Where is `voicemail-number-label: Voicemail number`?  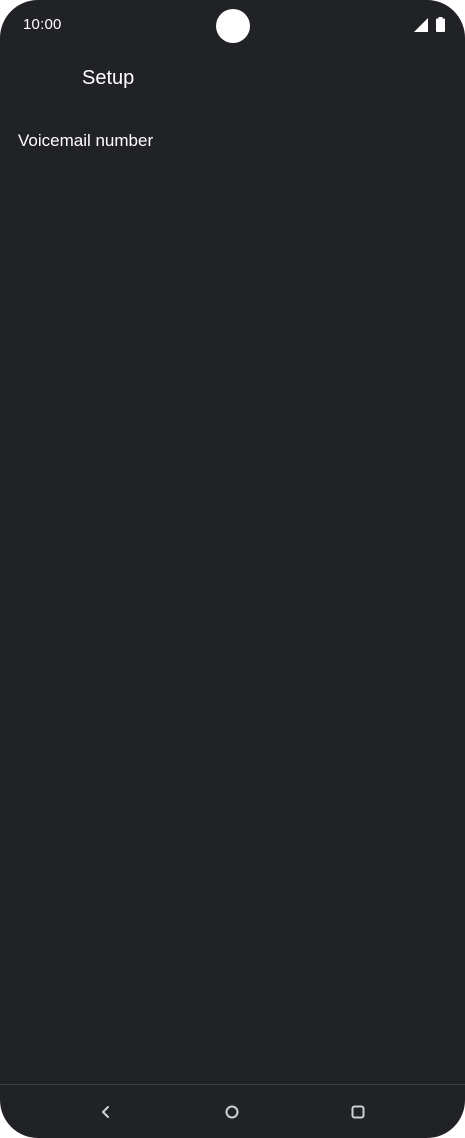 voicemail-number-label: Voicemail number is located at coordinates (86, 140).